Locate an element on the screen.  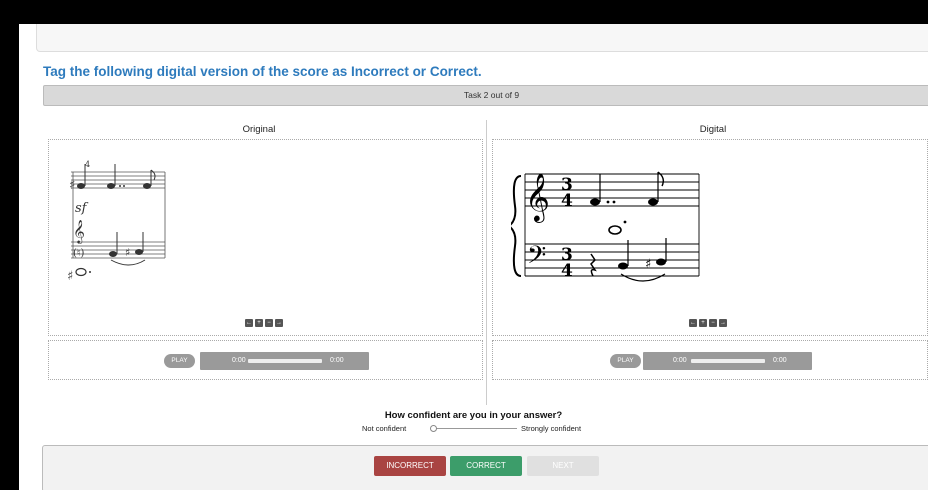
digital-audio-player: PLAY 0:00 0:00 is located at coordinates (710, 360).